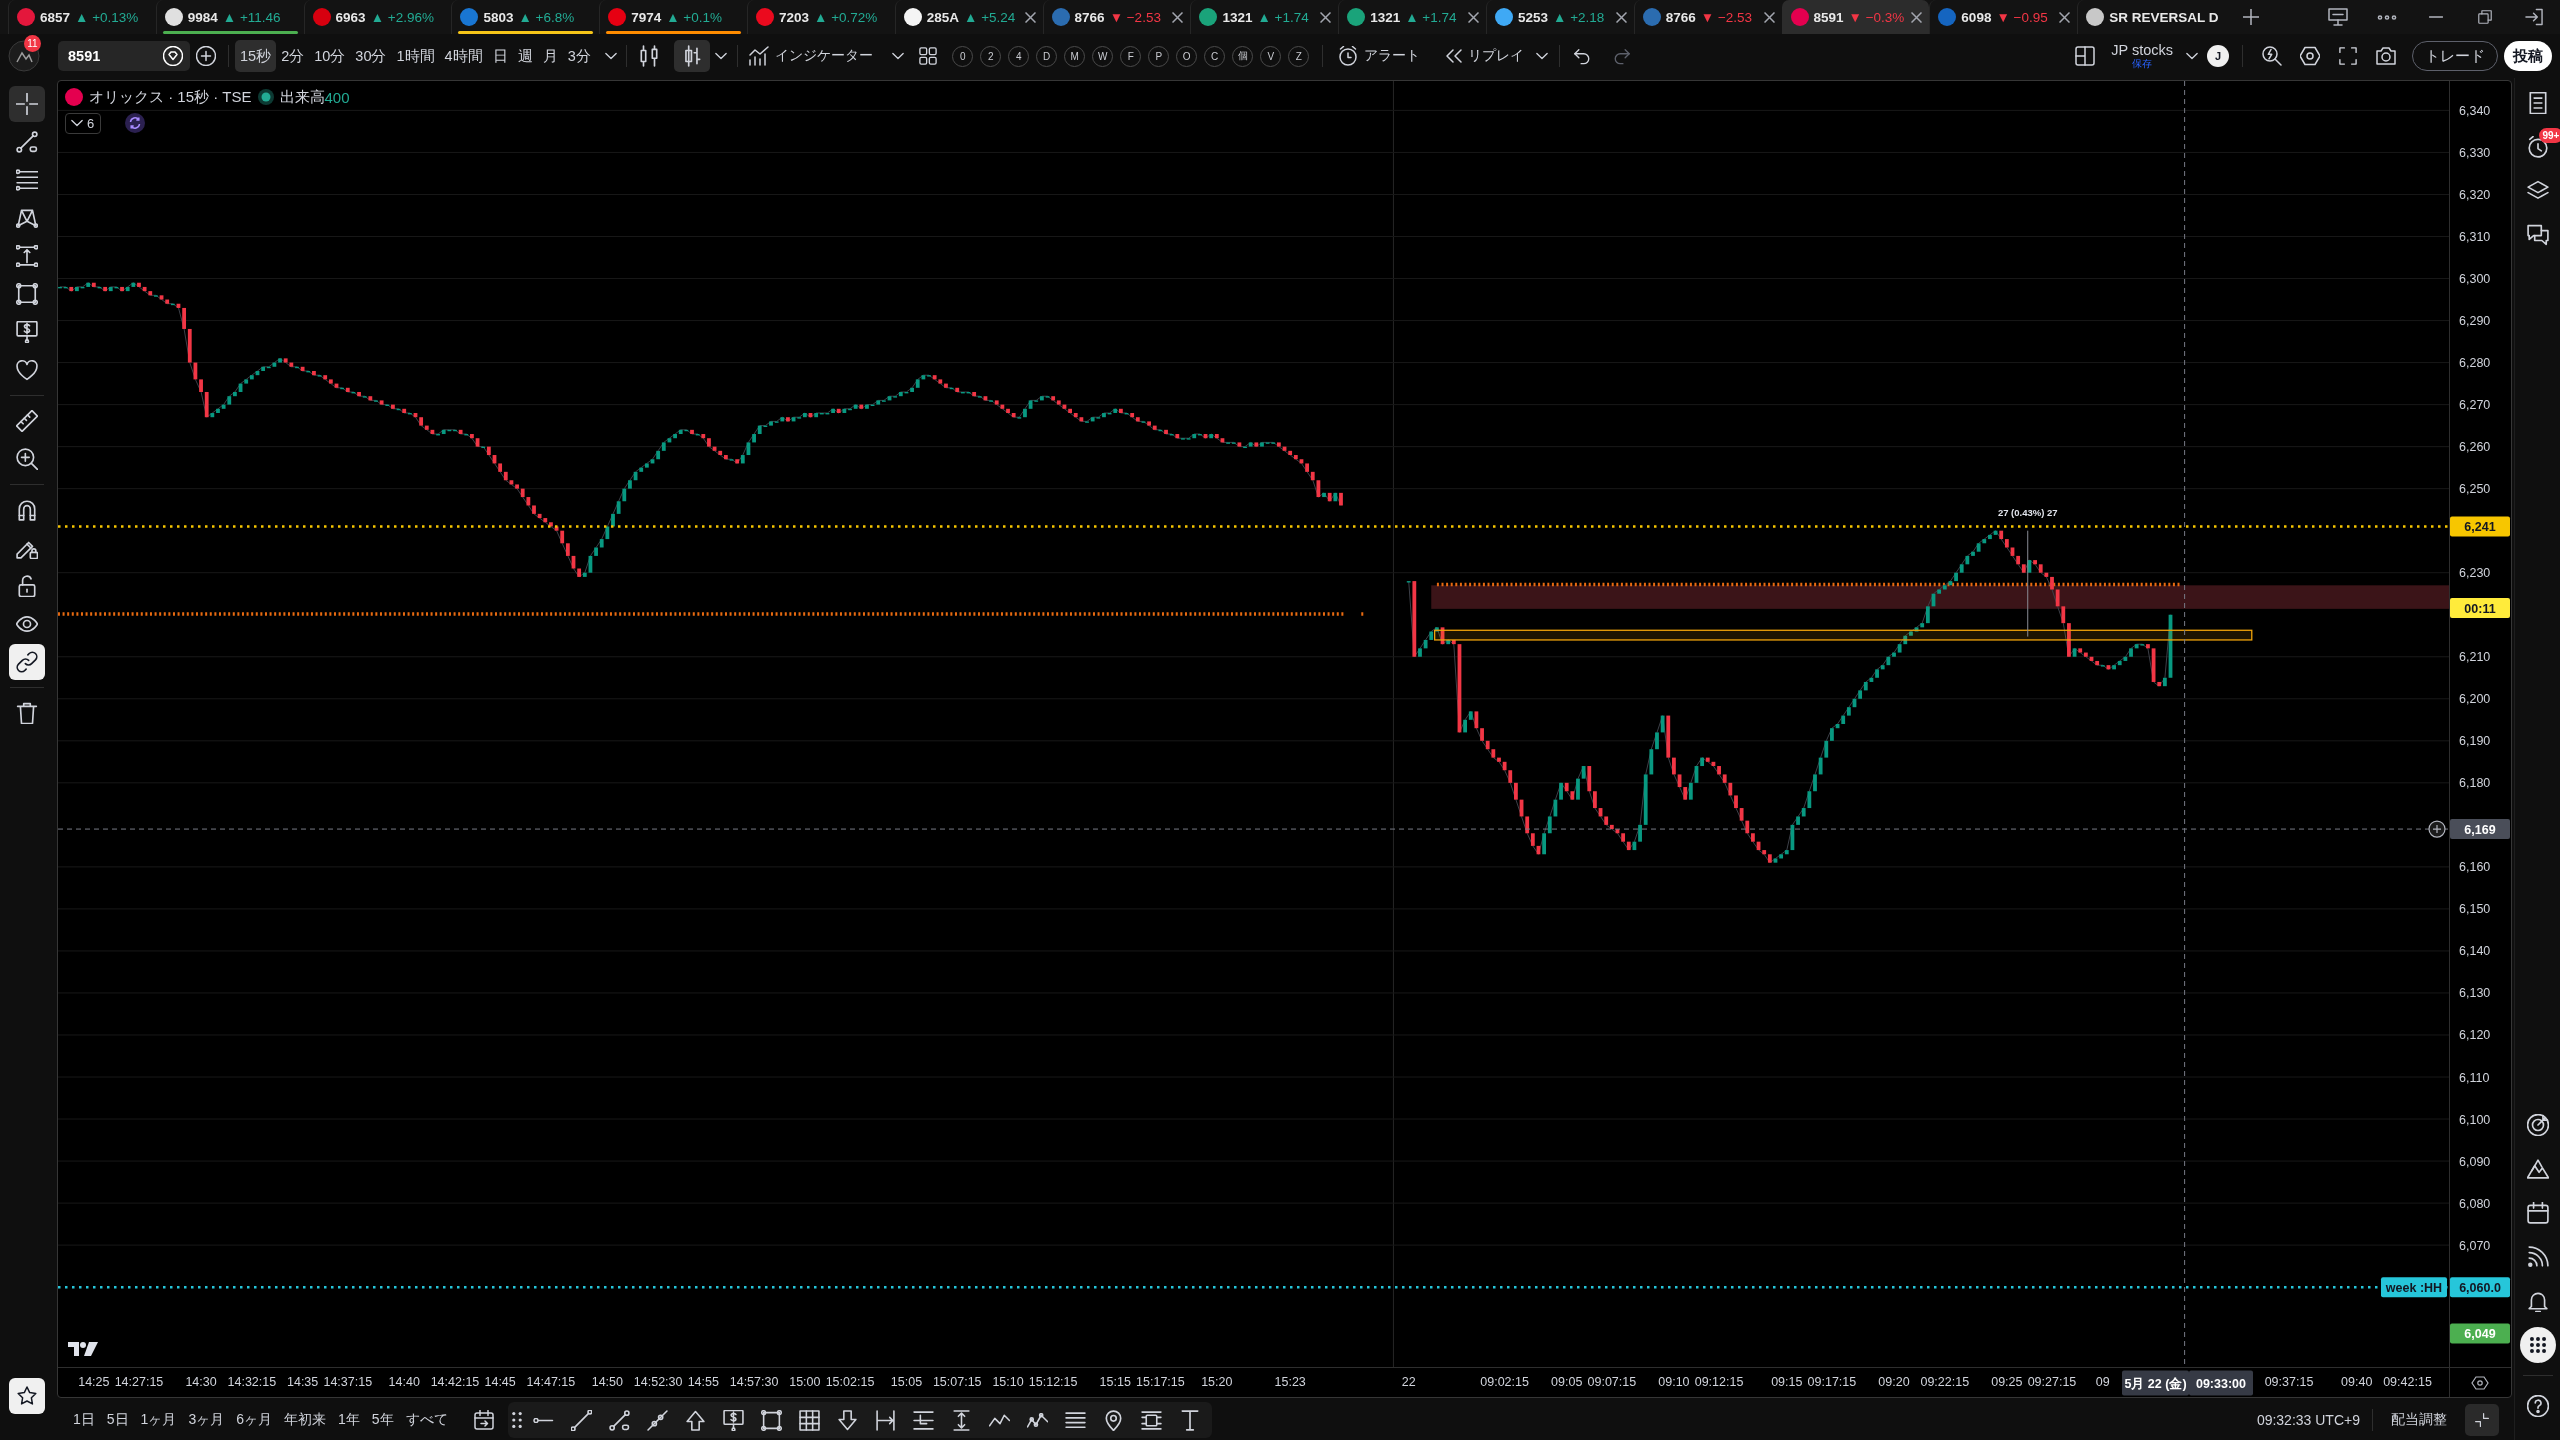  What do you see at coordinates (2192, 56) in the screenshot?
I see `caret-icon` at bounding box center [2192, 56].